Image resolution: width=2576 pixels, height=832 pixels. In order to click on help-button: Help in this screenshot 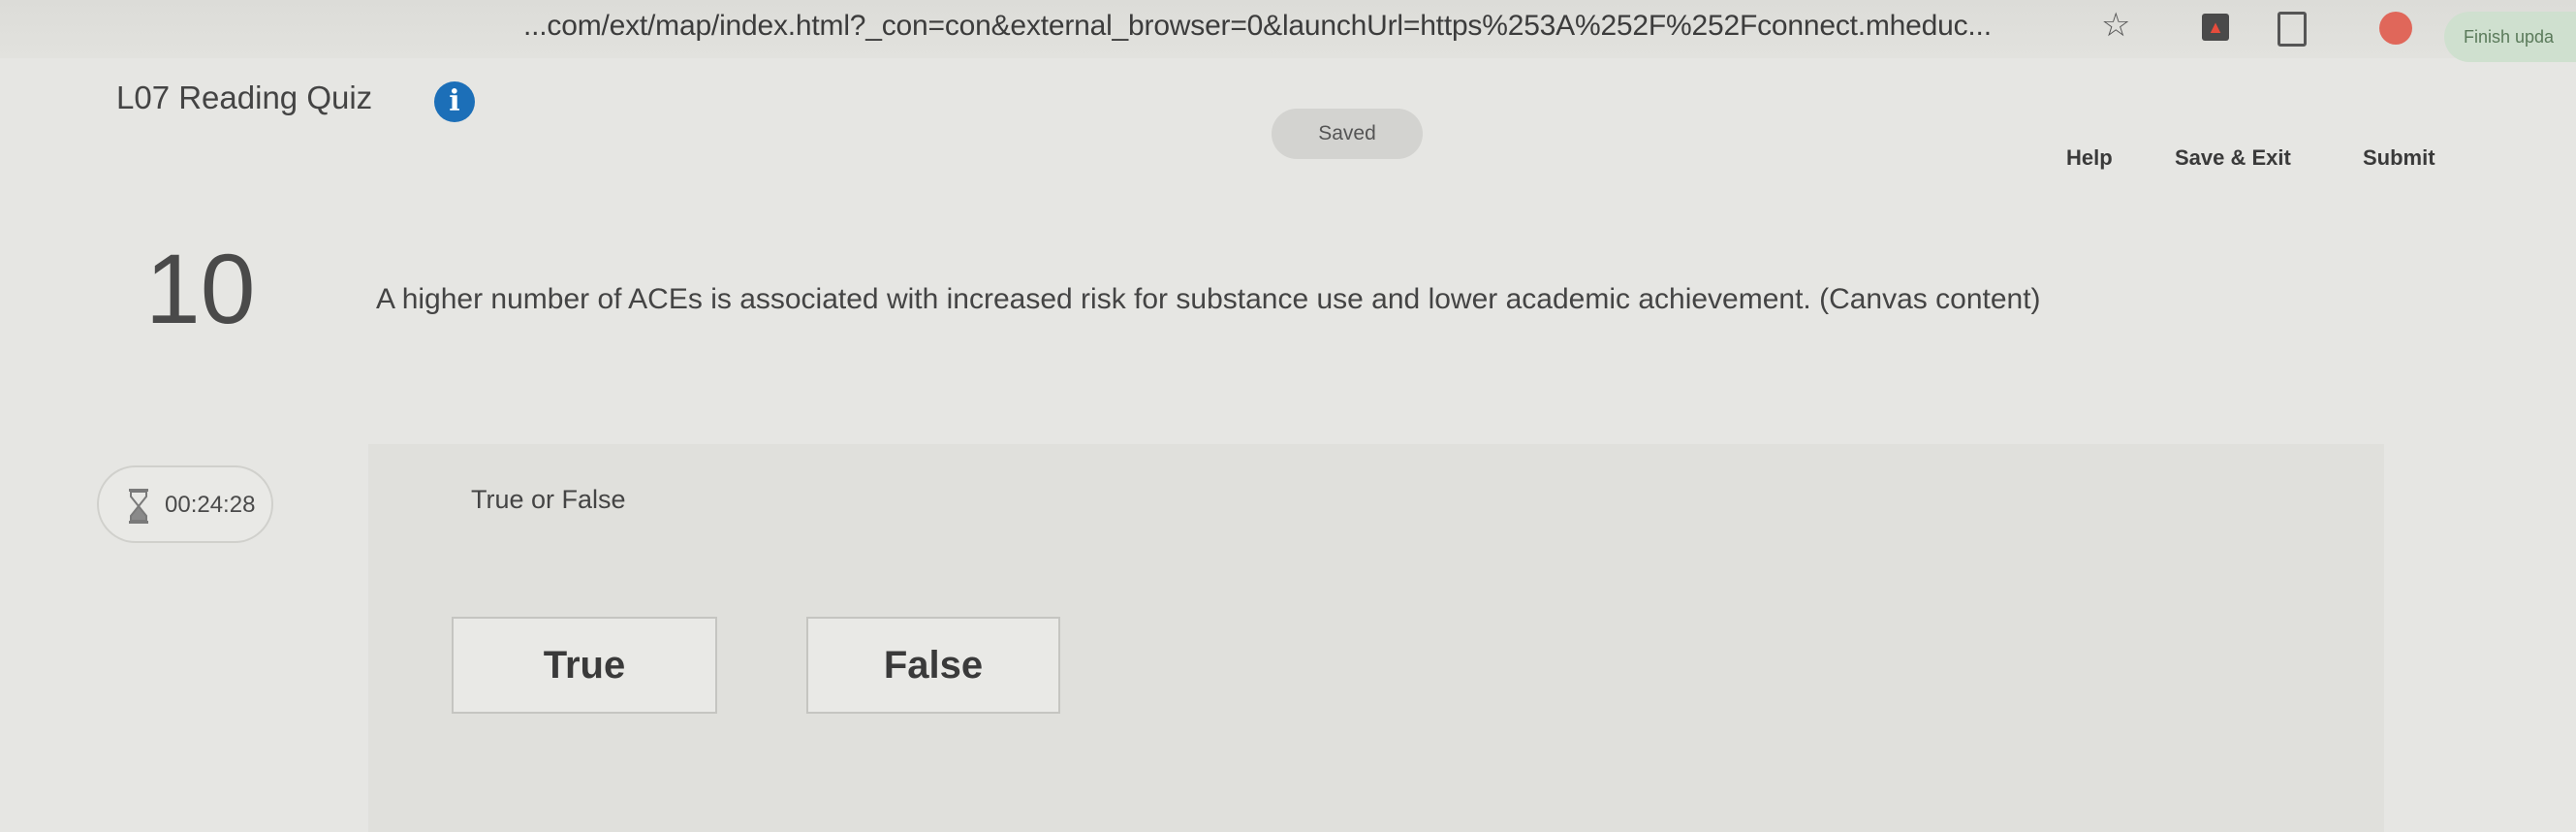, I will do `click(2089, 158)`.